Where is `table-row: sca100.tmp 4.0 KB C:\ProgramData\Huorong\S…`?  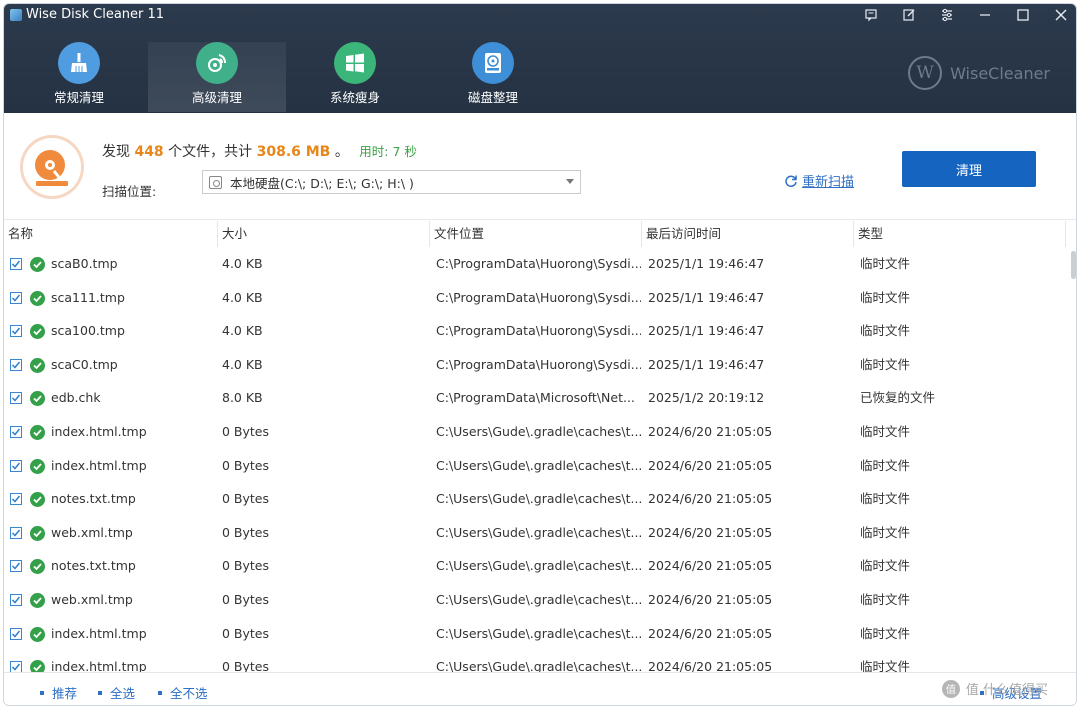
table-row: sca100.tmp 4.0 KB C:\ProgramData\Huorong\S… is located at coordinates (535, 331).